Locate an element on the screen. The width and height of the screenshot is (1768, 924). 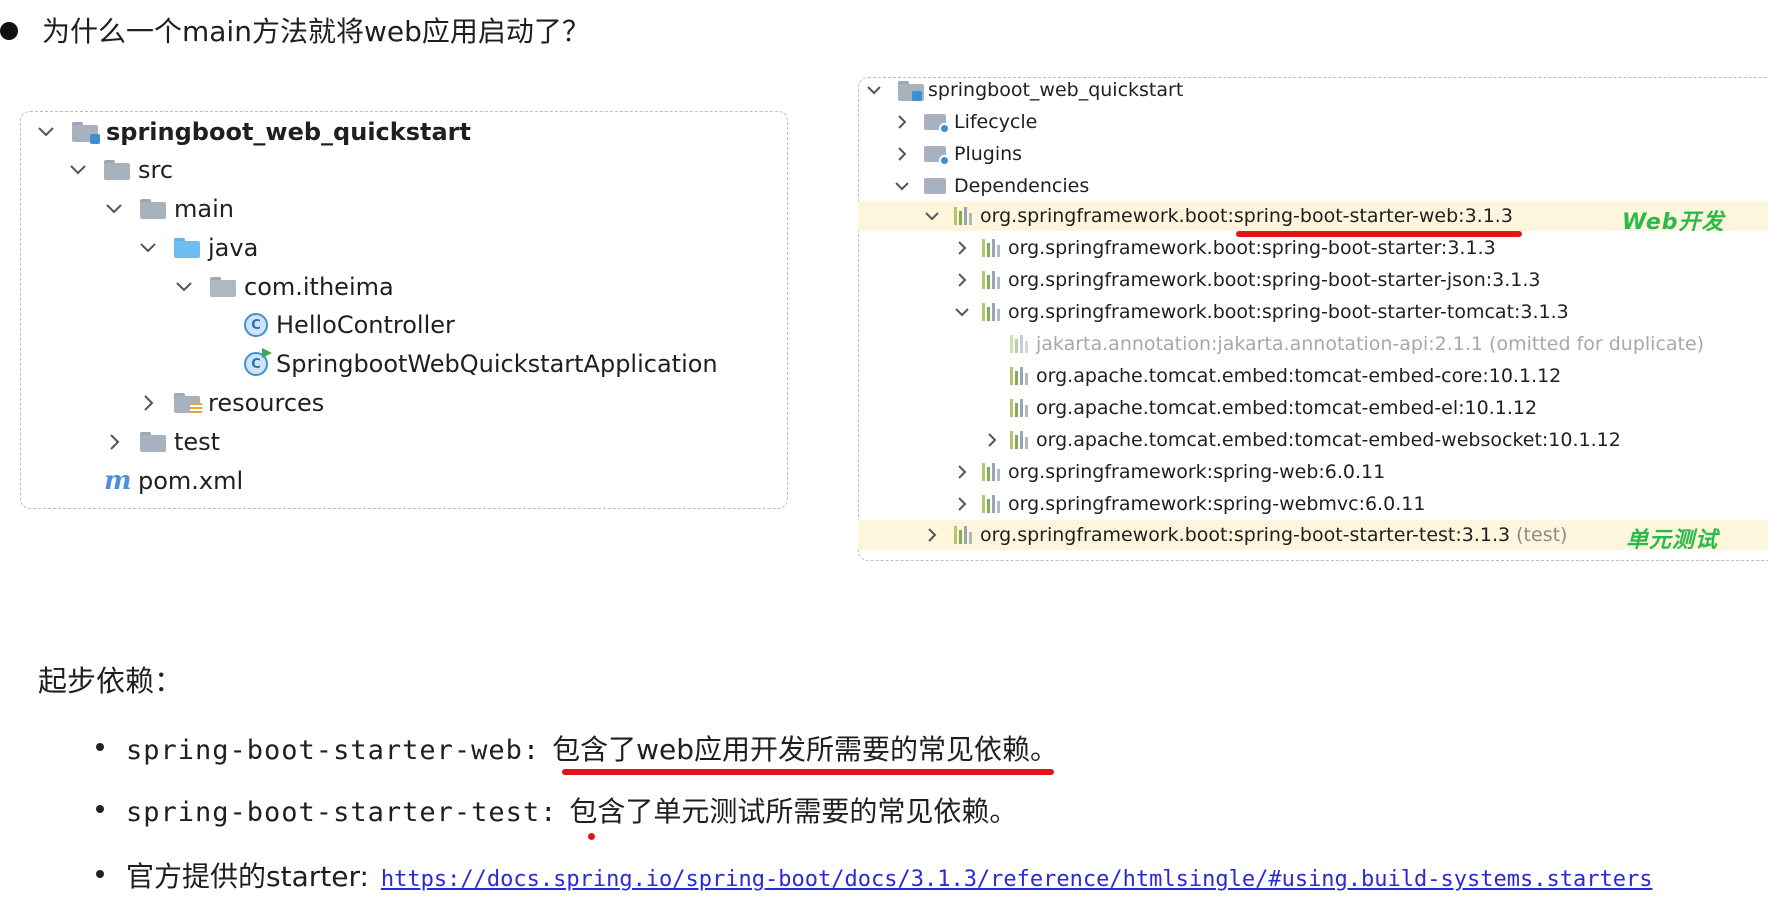
tree-node-main: main is located at coordinates (168, 209).